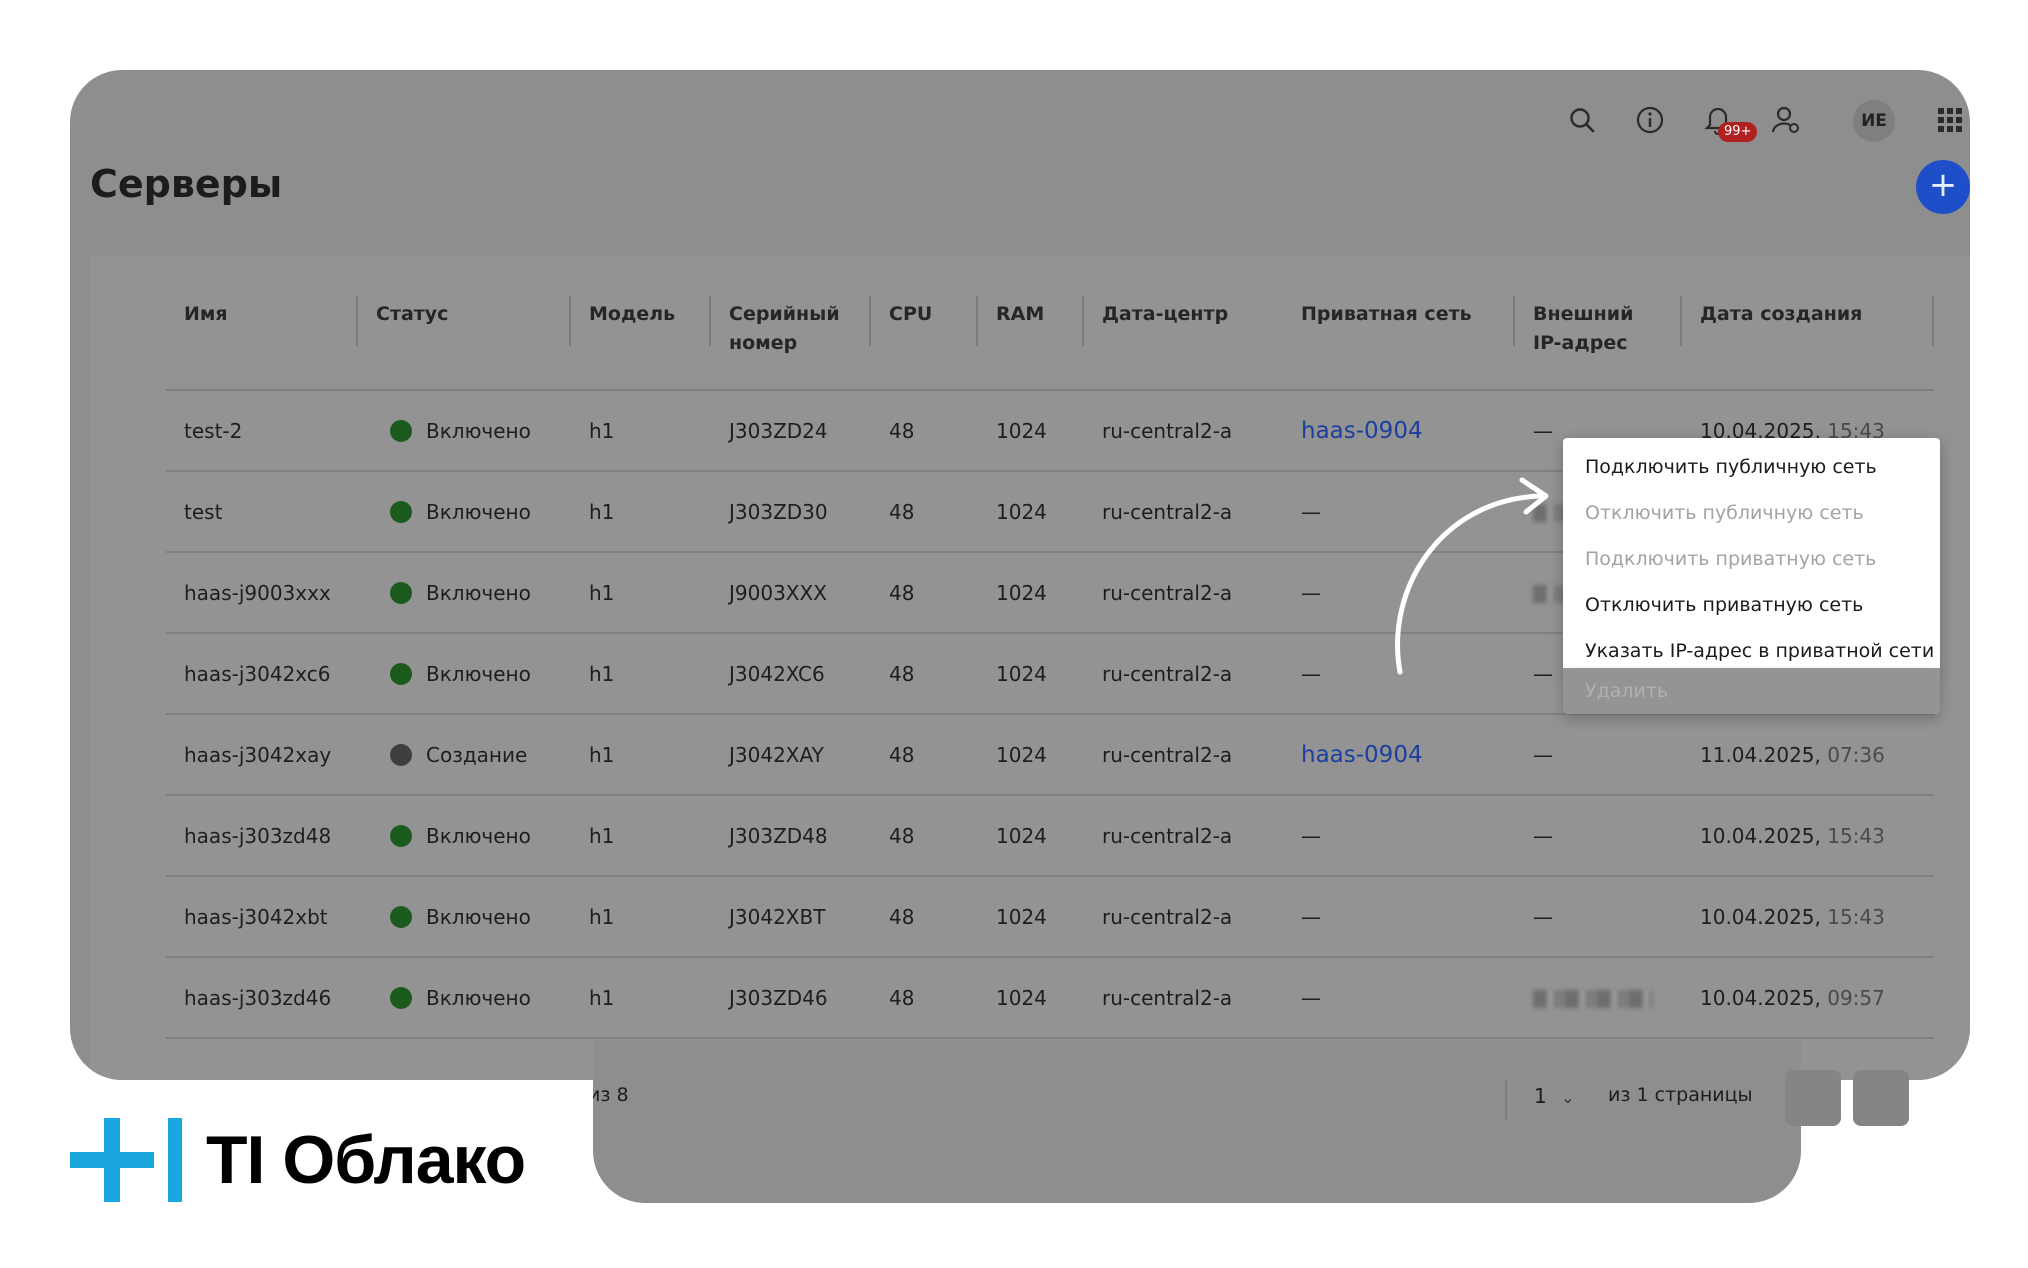 The width and height of the screenshot is (2028, 1268). I want to click on next-page-button, so click(1881, 1098).